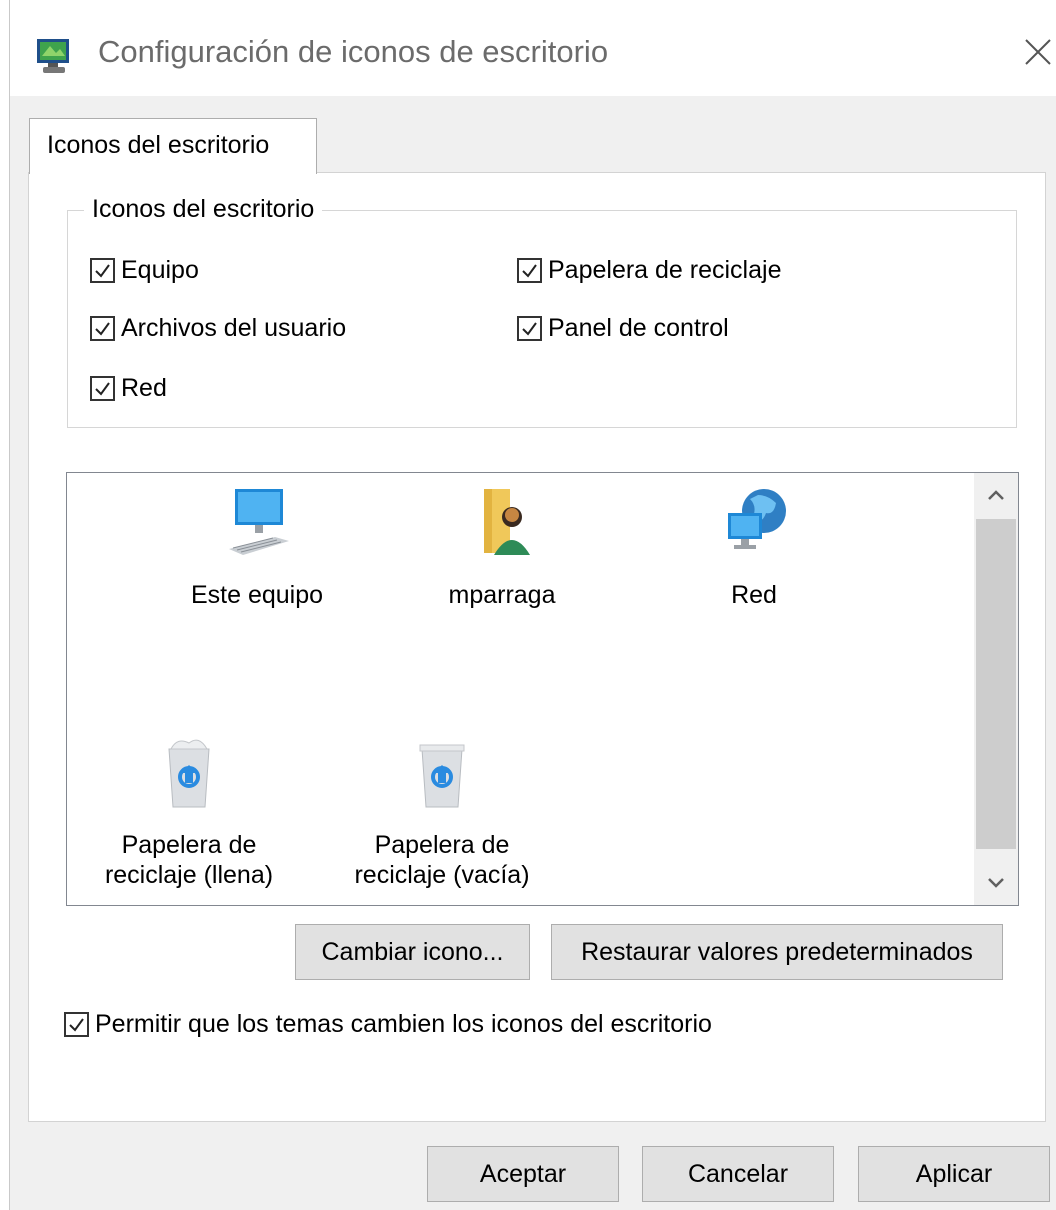  Describe the element at coordinates (523, 1174) in the screenshot. I see `ok-button: Aceptar` at that location.